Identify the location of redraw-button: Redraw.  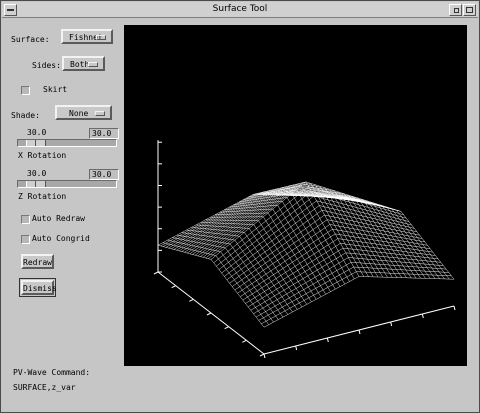
(37, 261).